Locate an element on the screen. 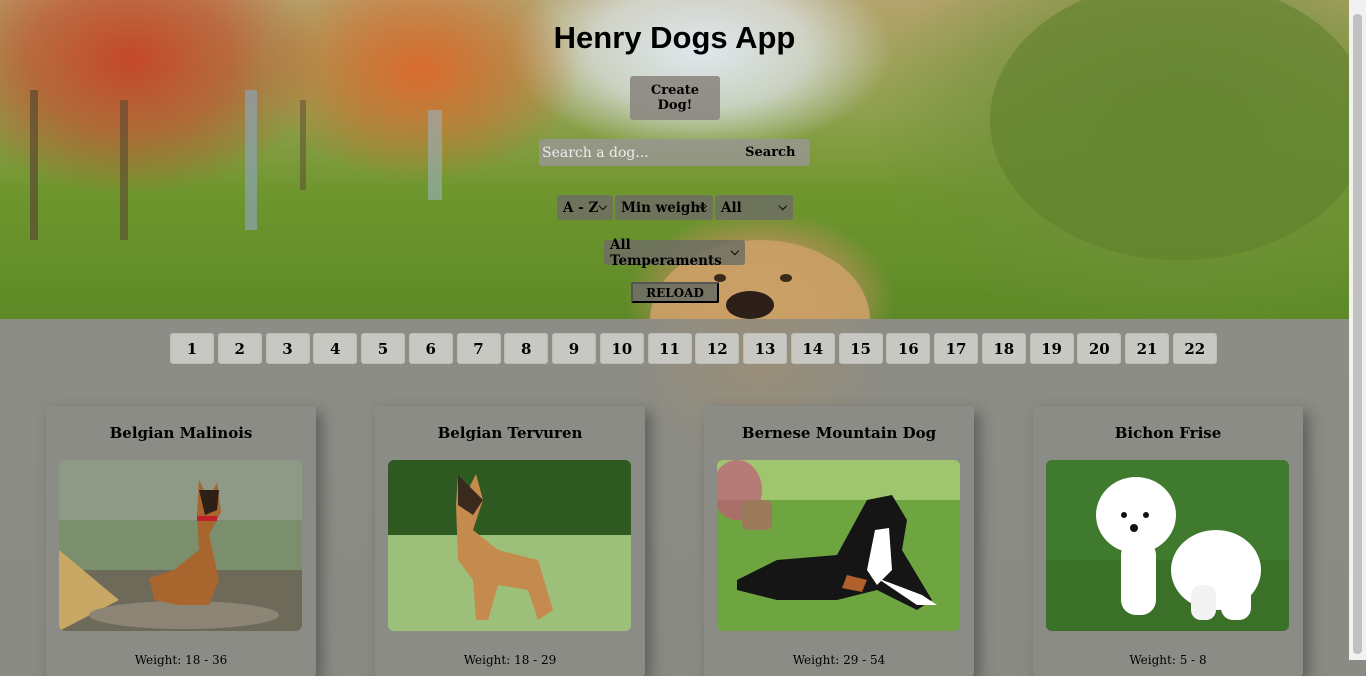 Image resolution: width=1366 pixels, height=676 pixels. page-button: 18 is located at coordinates (1003, 348).